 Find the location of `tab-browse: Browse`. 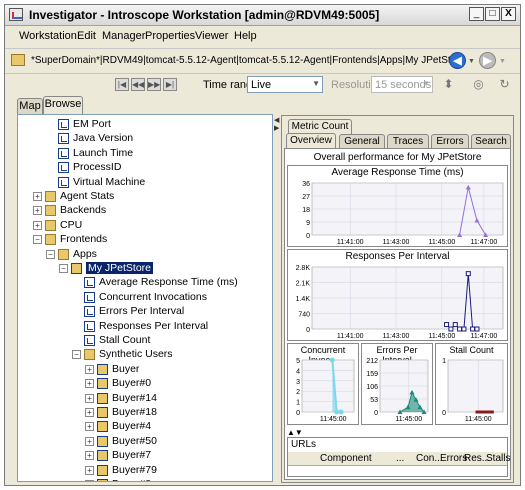

tab-browse: Browse is located at coordinates (63, 105).